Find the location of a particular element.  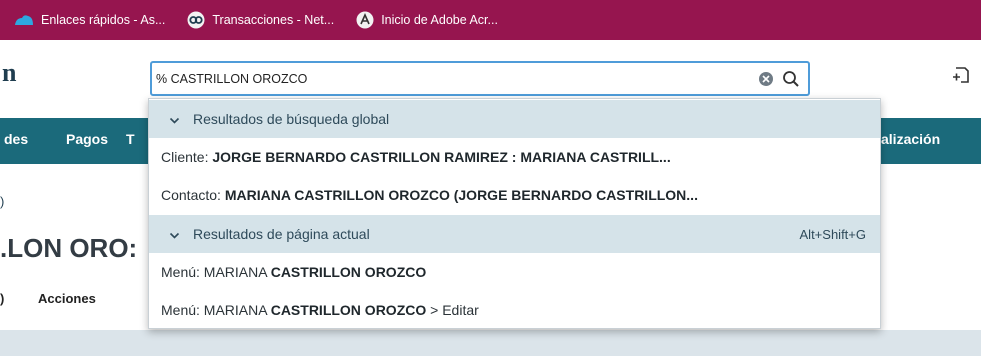

cloud-icon is located at coordinates (24, 20).